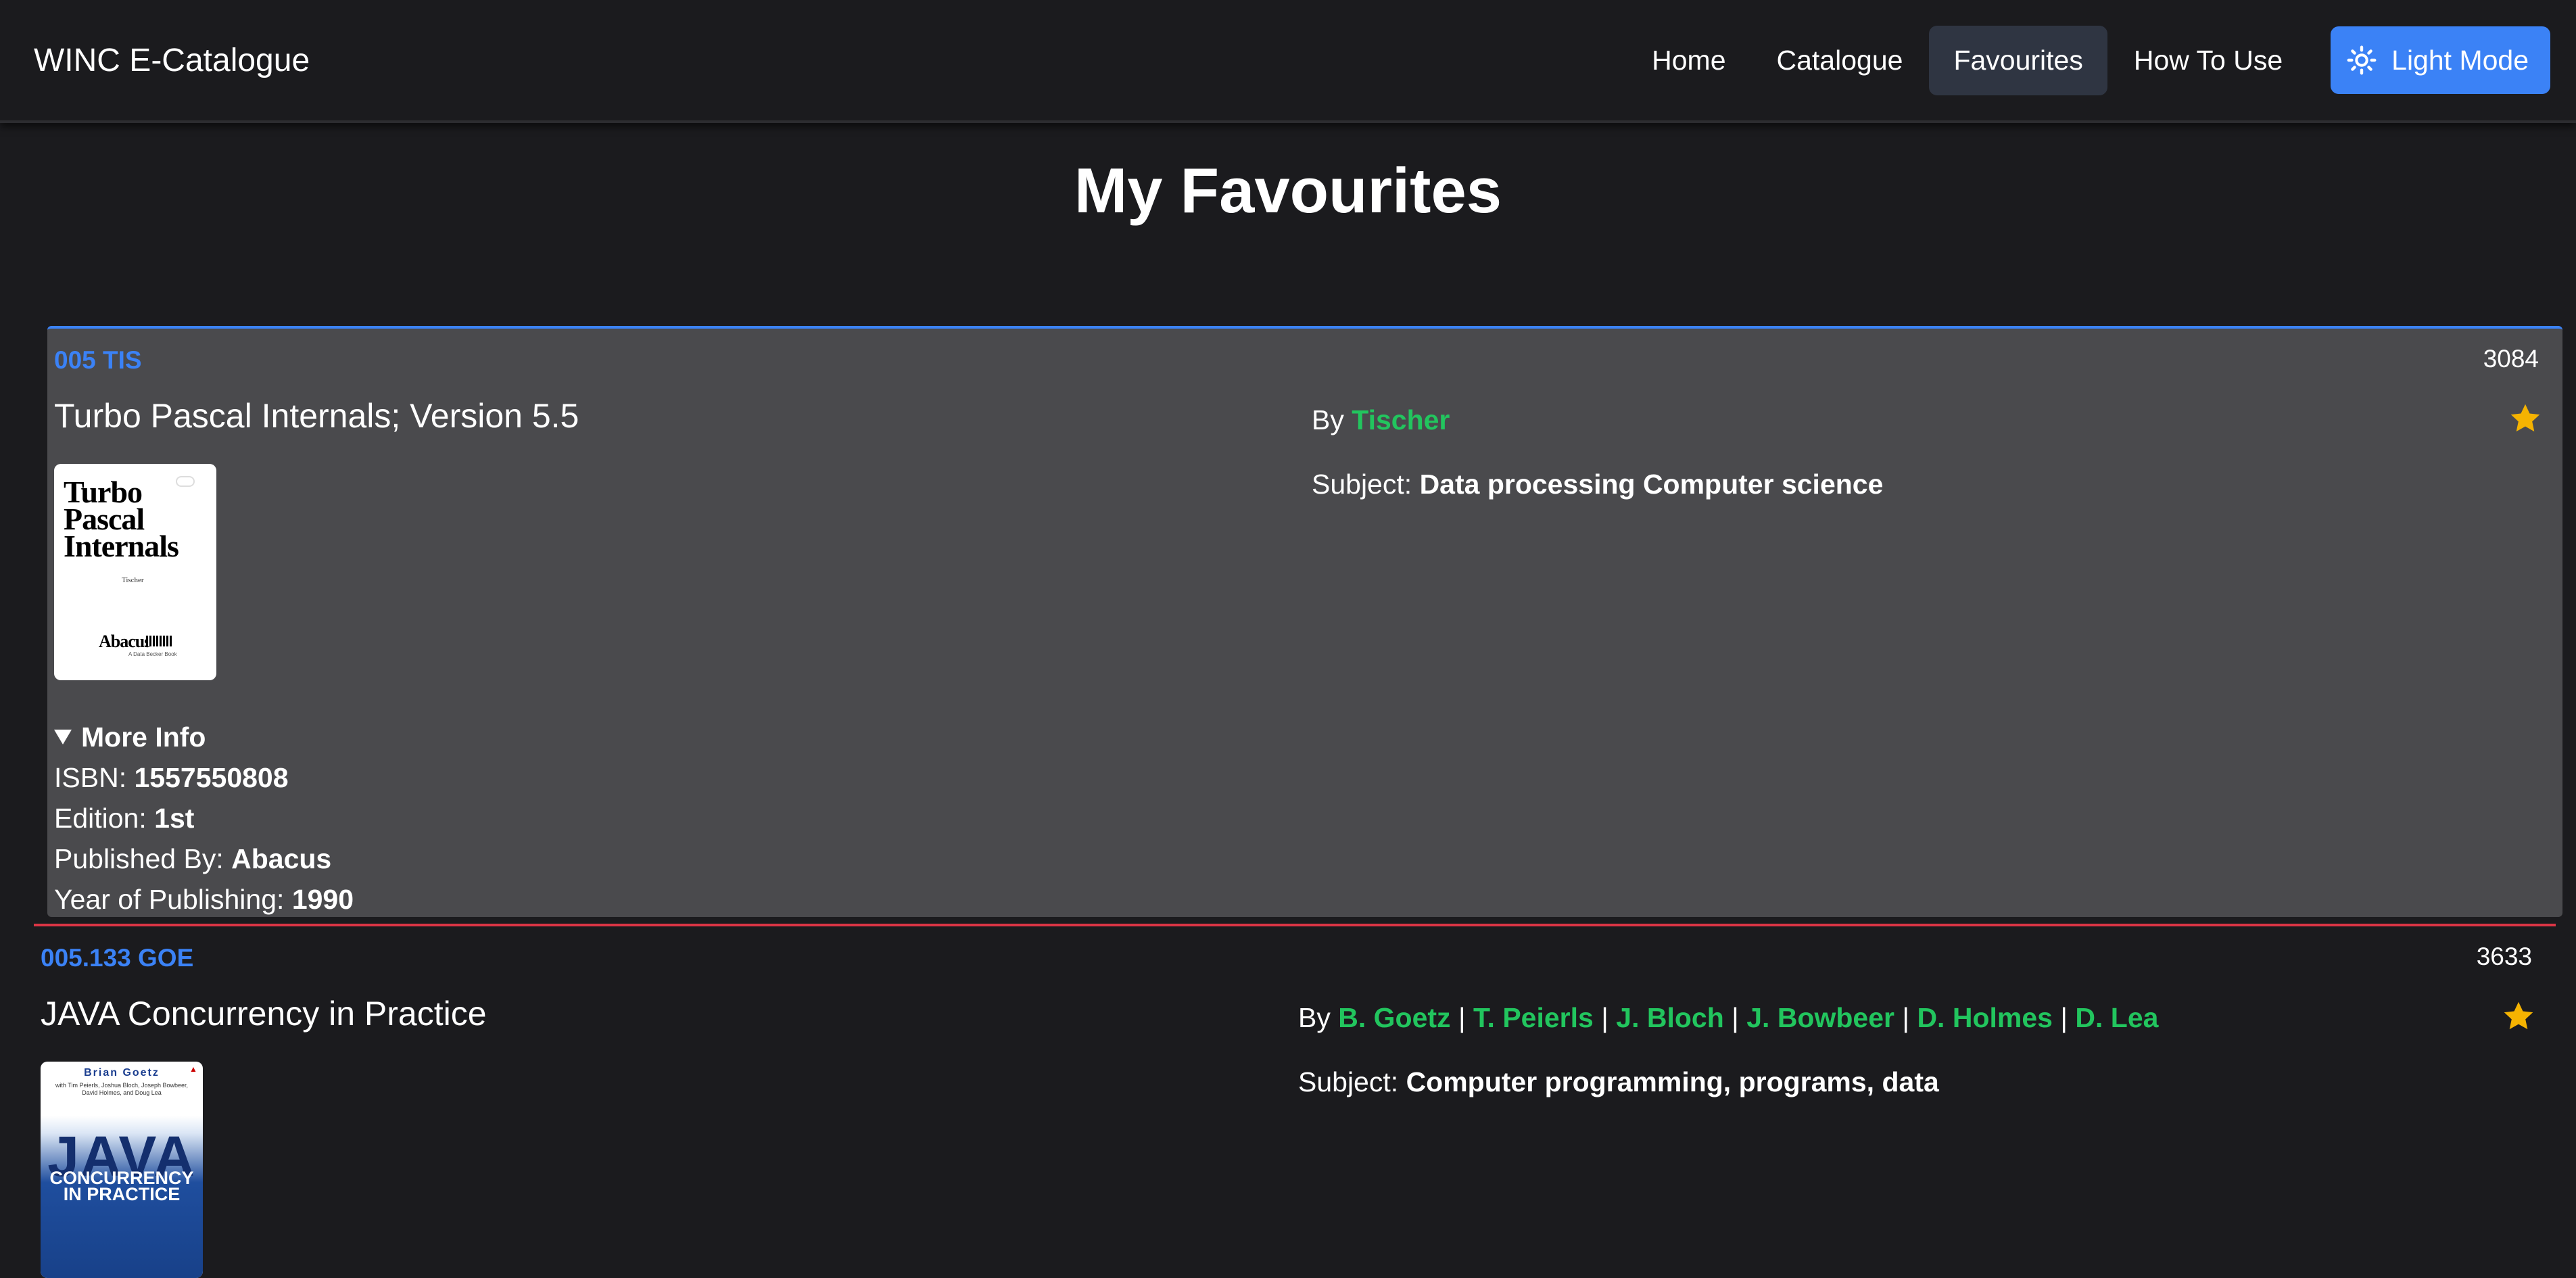 This screenshot has height=1278, width=2576. Describe the element at coordinates (122, 1073) in the screenshot. I see `cover-author: Brian Goetz` at that location.